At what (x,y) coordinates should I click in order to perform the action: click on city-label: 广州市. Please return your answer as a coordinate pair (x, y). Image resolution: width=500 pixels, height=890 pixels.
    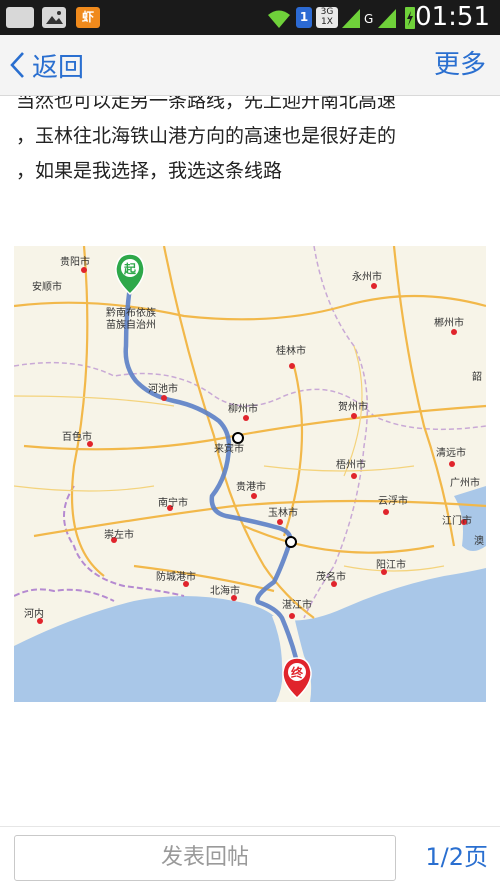
    Looking at the image, I should click on (465, 482).